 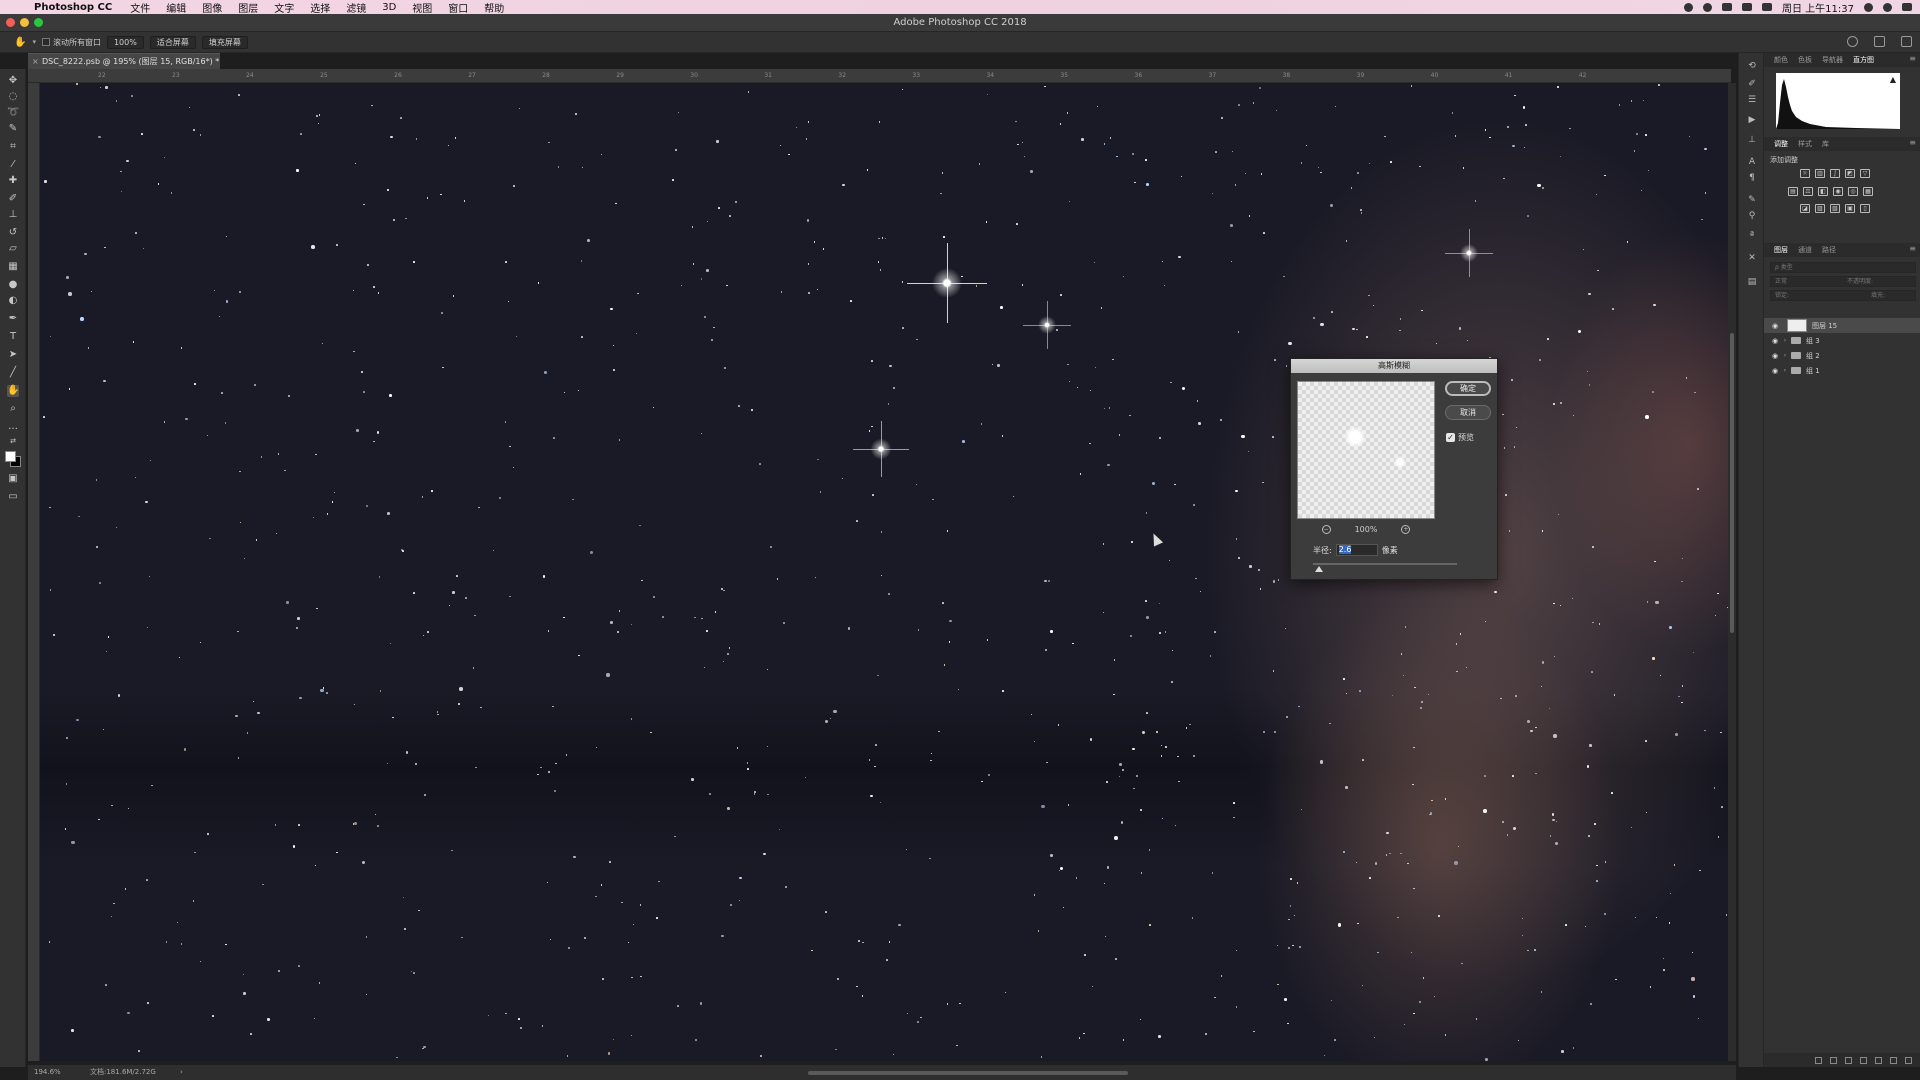 What do you see at coordinates (494, 7) in the screenshot?
I see `menu-help: 帮助` at bounding box center [494, 7].